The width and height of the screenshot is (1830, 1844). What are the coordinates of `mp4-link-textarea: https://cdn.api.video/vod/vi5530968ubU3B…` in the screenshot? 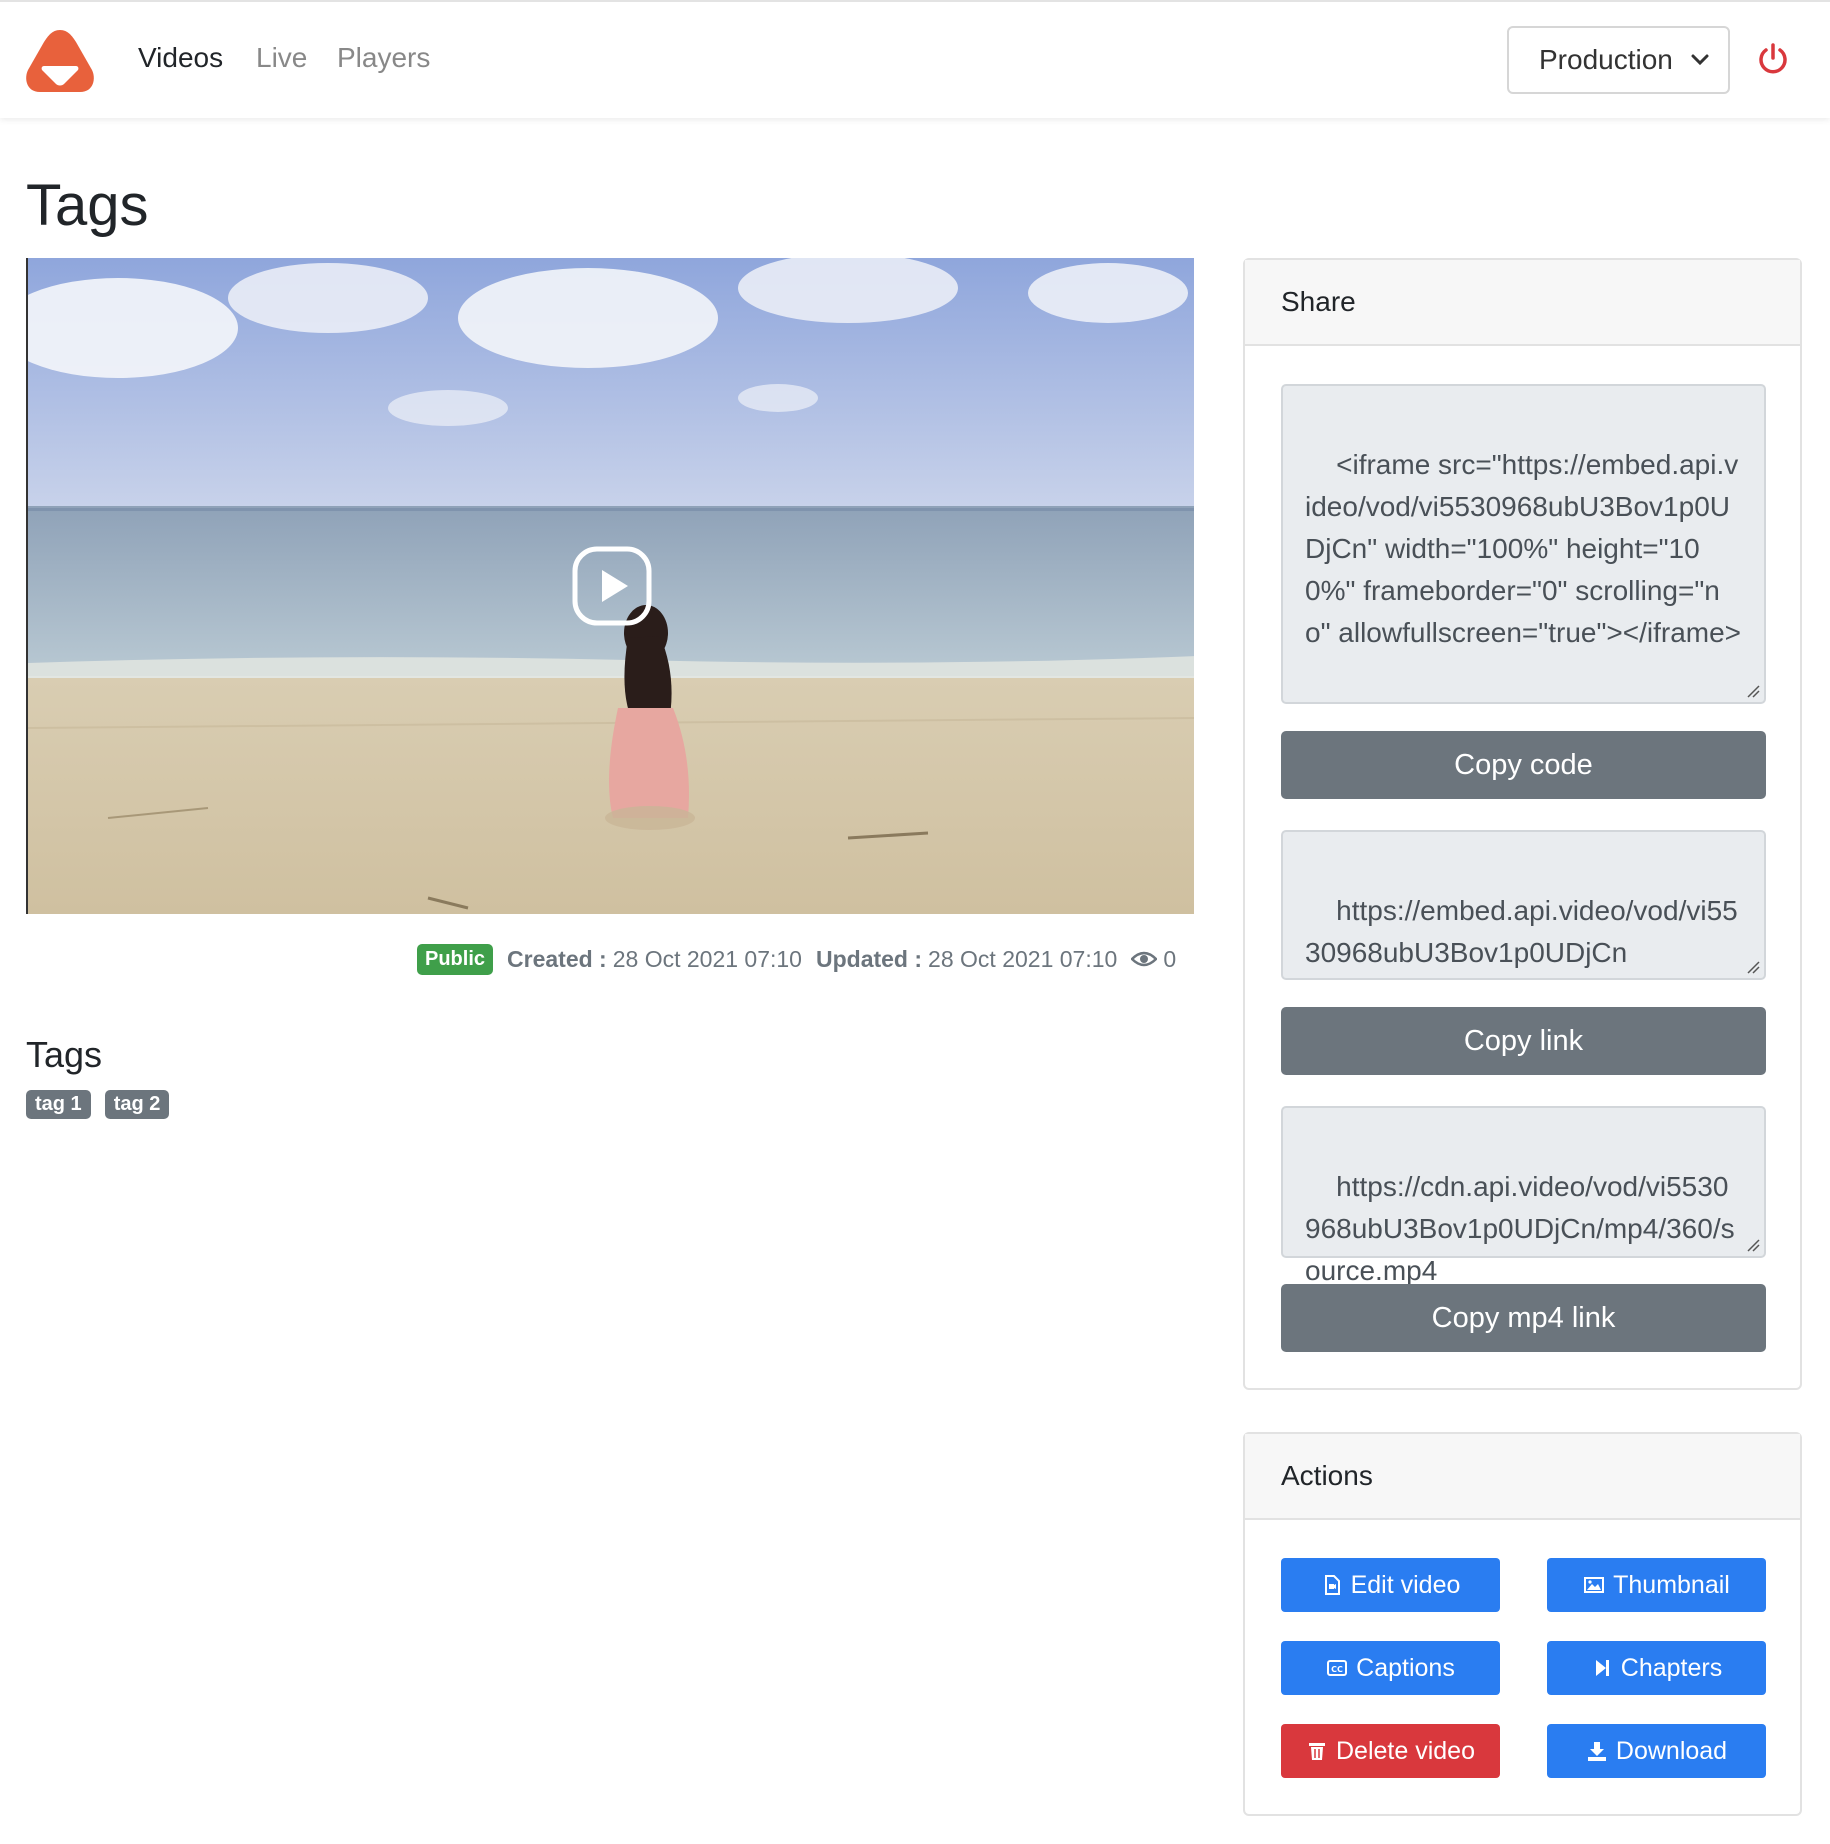 It's located at (1523, 1196).